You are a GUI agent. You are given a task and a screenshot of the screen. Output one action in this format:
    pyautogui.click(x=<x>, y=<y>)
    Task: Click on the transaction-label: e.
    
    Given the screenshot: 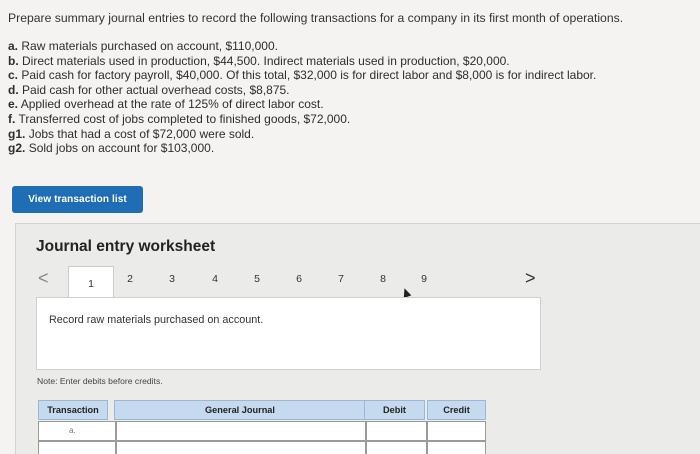 What is the action you would take?
    pyautogui.click(x=13, y=104)
    